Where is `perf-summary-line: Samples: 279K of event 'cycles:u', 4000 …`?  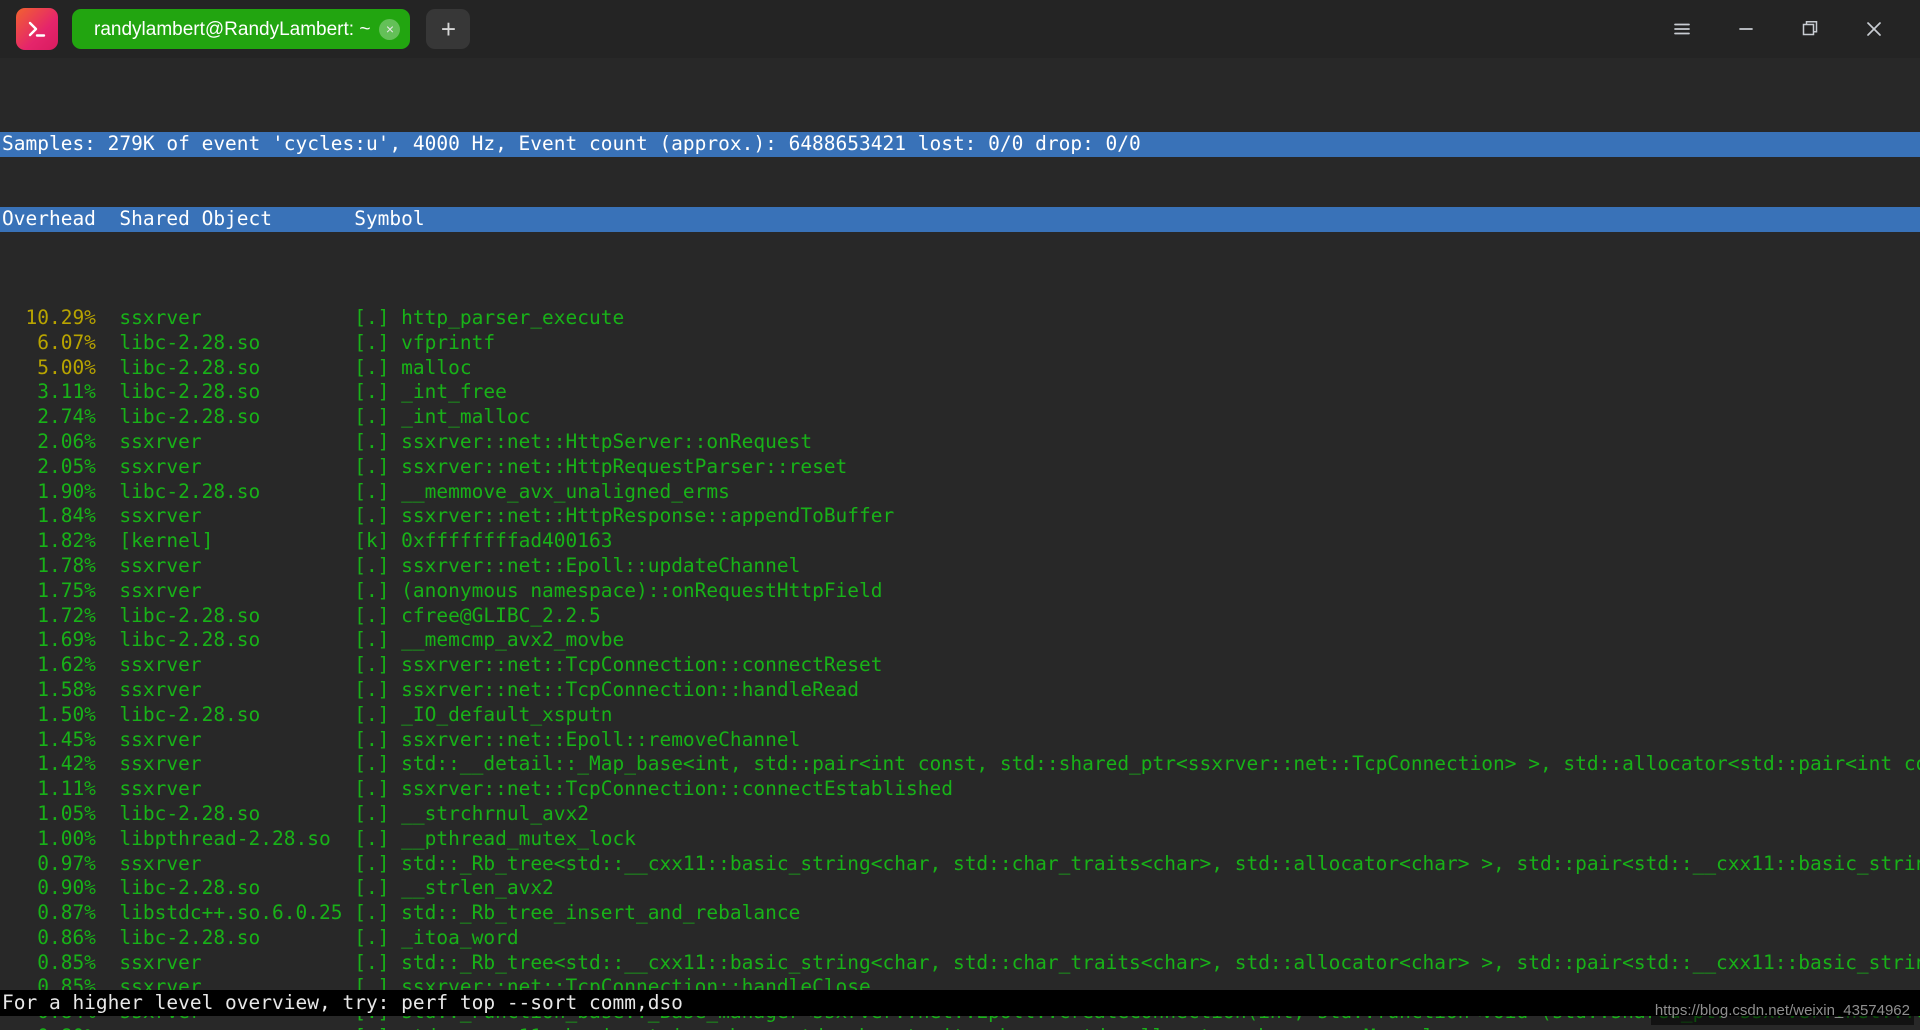
perf-summary-line: Samples: 279K of event 'cycles:u', 4000 … is located at coordinates (960, 145).